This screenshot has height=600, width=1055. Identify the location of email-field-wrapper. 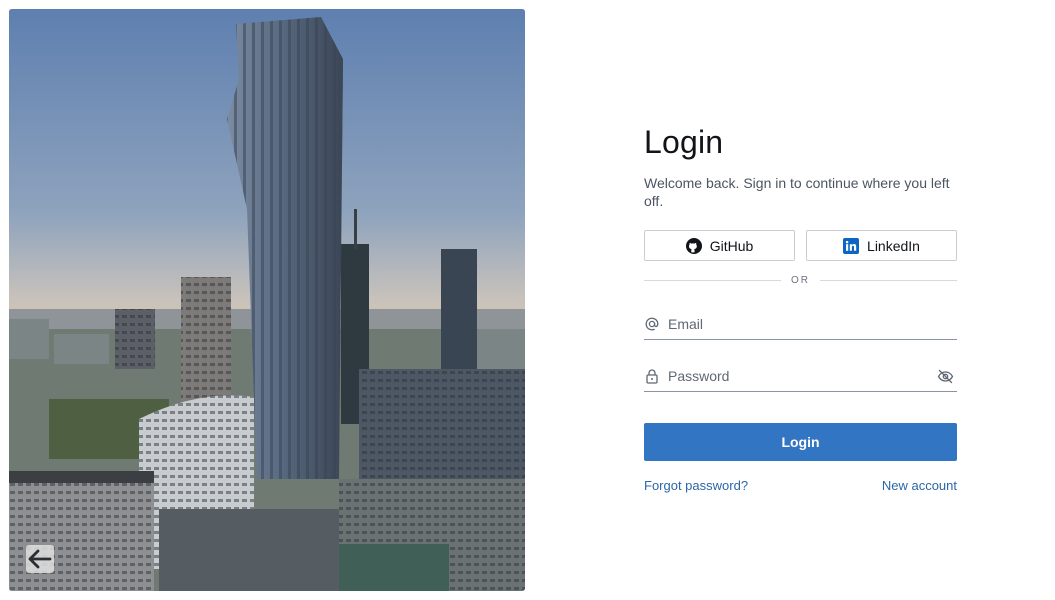
(800, 324).